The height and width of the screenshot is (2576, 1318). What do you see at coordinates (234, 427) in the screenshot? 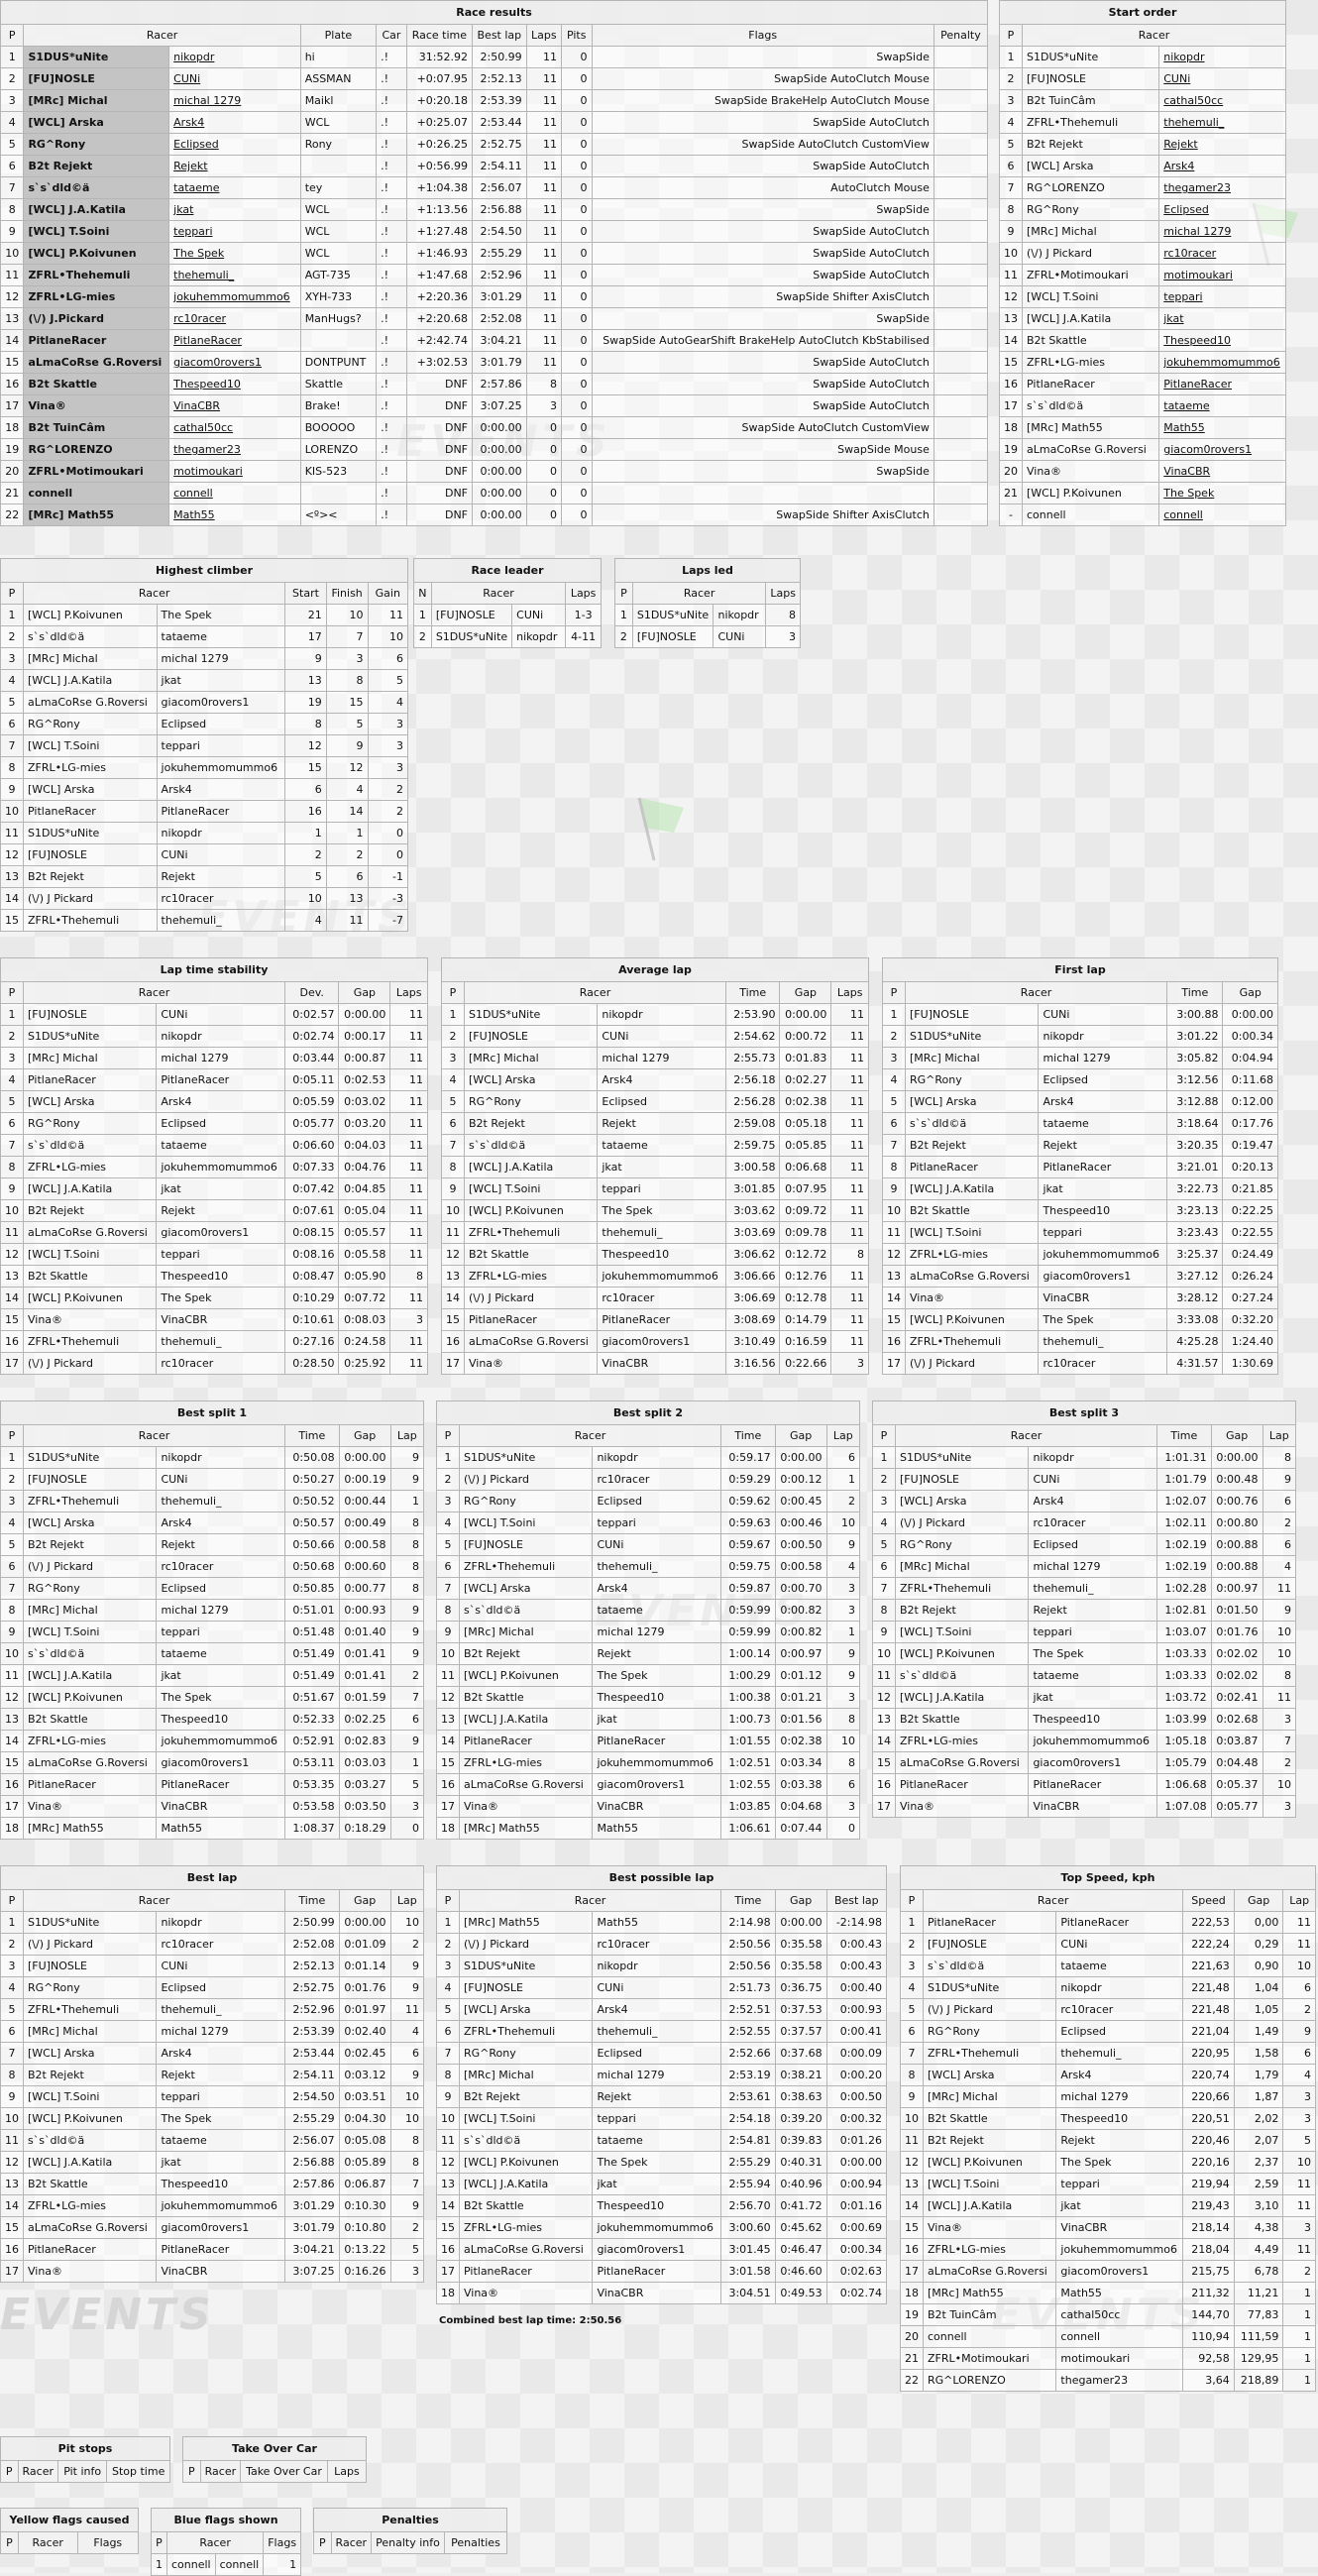
I see `racer-username-link: cathal50cc` at bounding box center [234, 427].